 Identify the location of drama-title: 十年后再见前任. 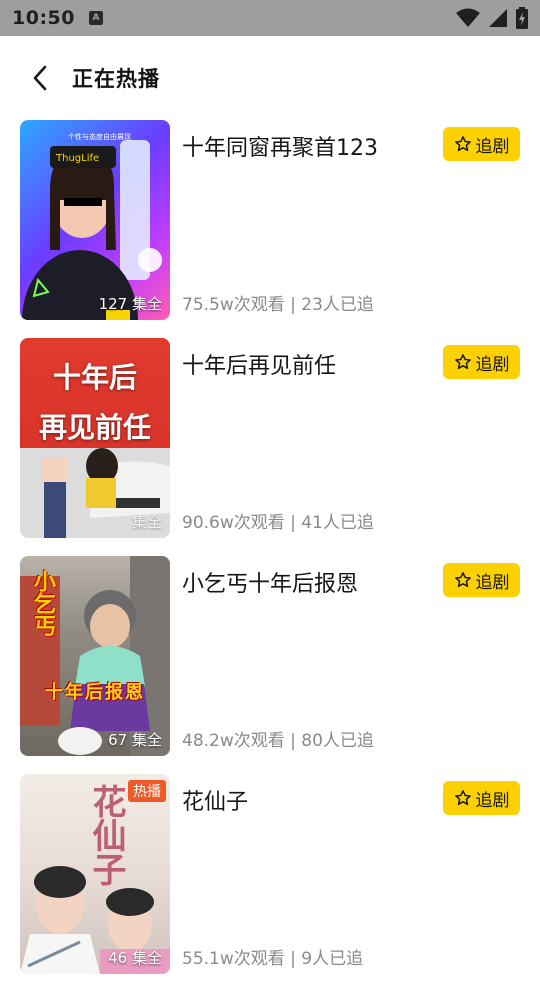
(259, 364).